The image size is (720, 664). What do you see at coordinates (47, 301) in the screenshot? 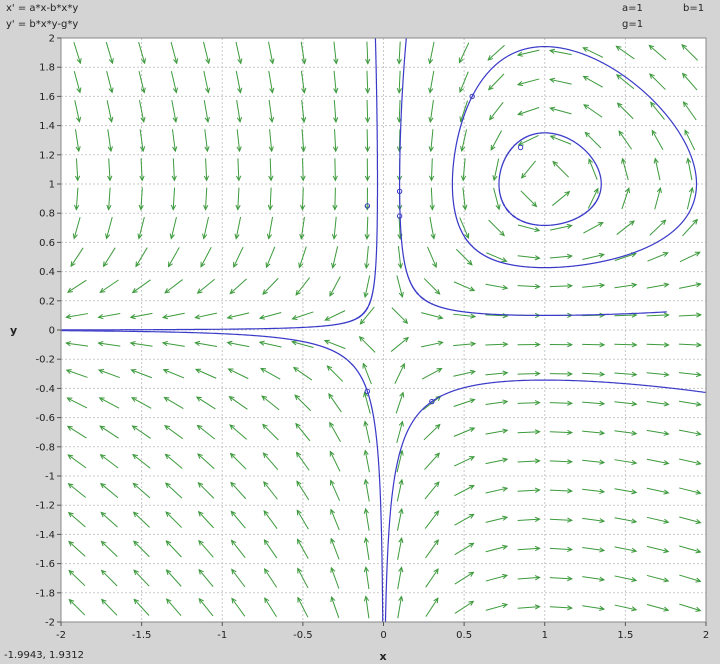
I see `y-tick-label: 0.2` at bounding box center [47, 301].